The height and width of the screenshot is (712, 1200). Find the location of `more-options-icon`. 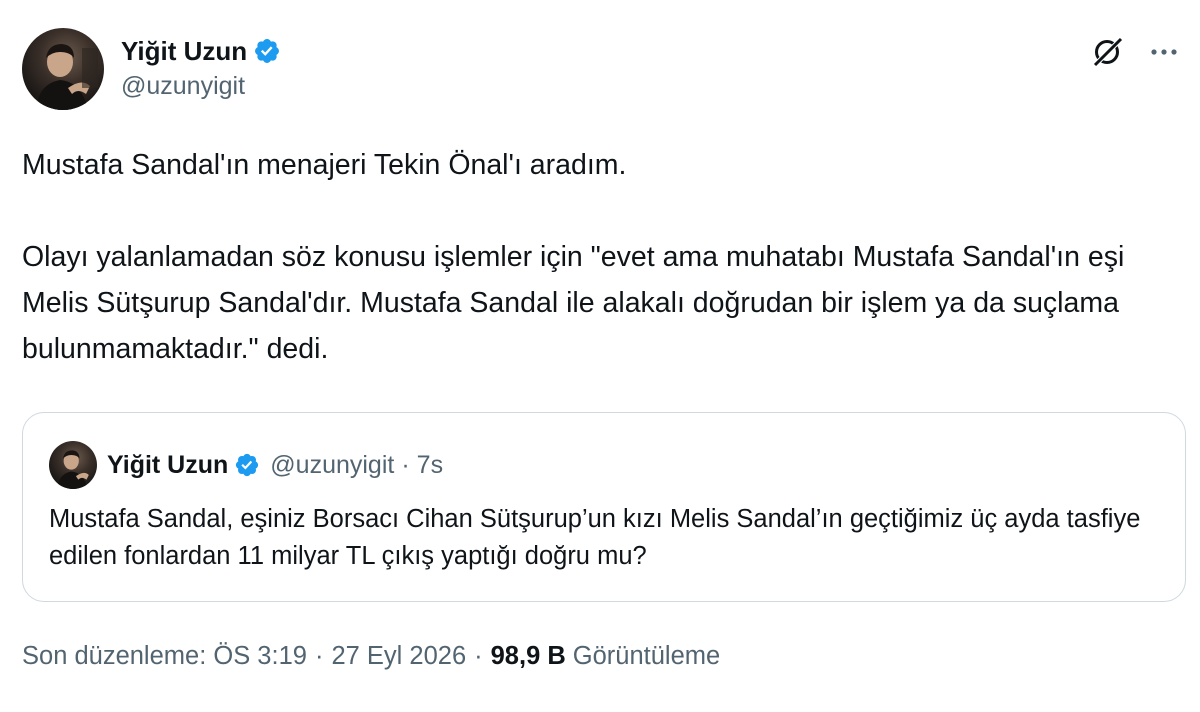

more-options-icon is located at coordinates (1164, 52).